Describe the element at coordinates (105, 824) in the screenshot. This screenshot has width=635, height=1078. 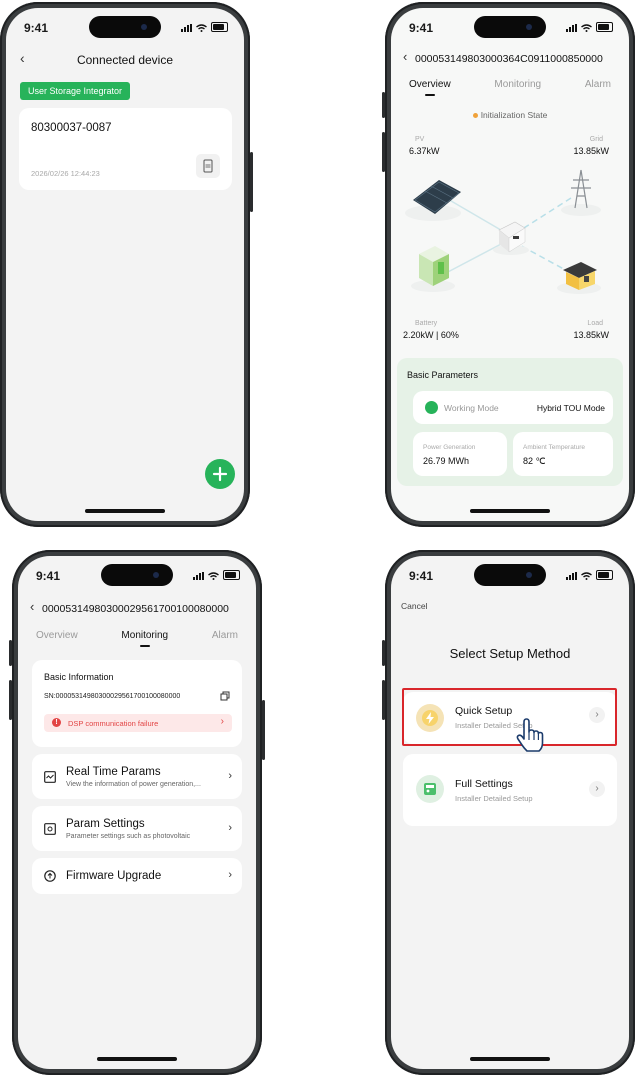
I see `menu-item-title: Param Settings` at that location.